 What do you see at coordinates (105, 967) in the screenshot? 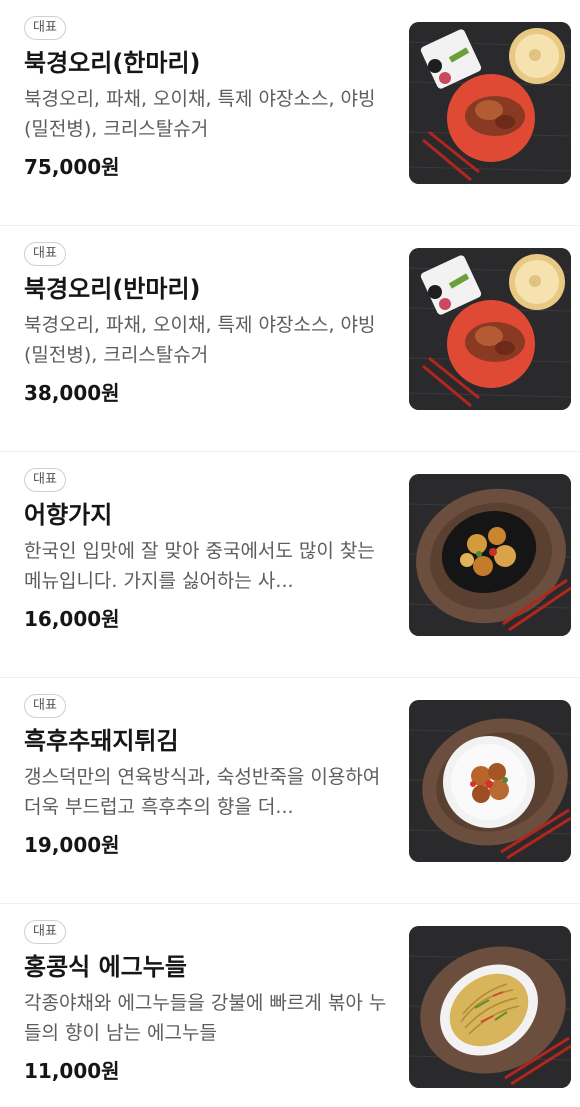
I see `menu-item-name: 홍콩식 에그누들` at bounding box center [105, 967].